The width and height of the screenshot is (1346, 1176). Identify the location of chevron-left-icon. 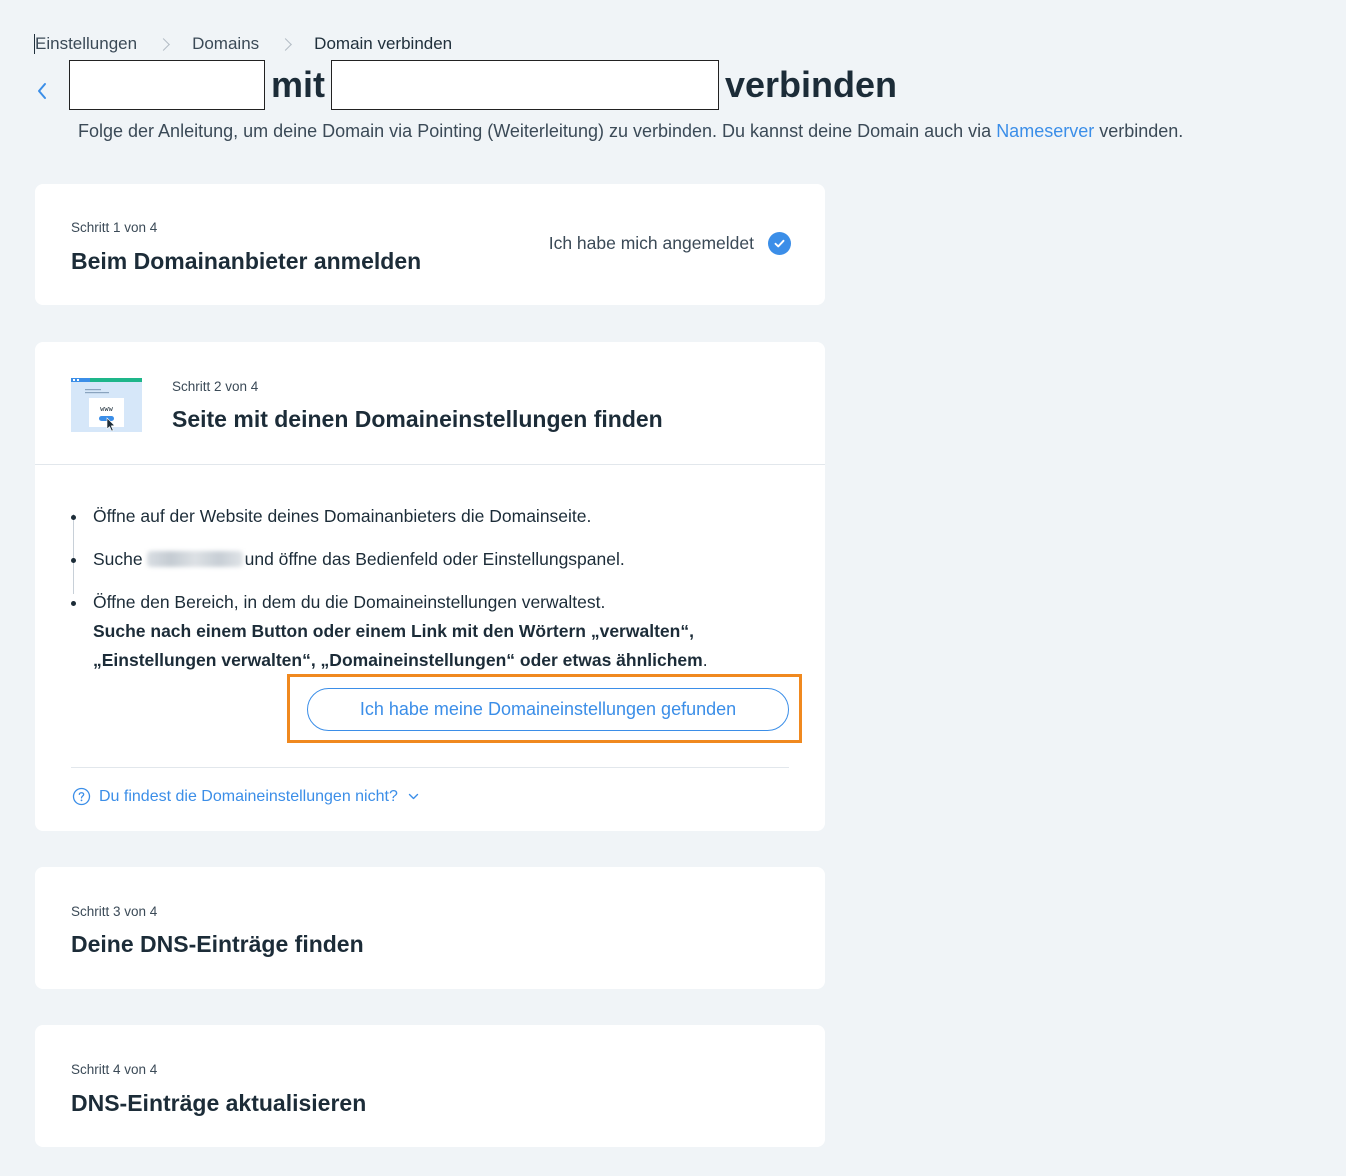
(42, 91).